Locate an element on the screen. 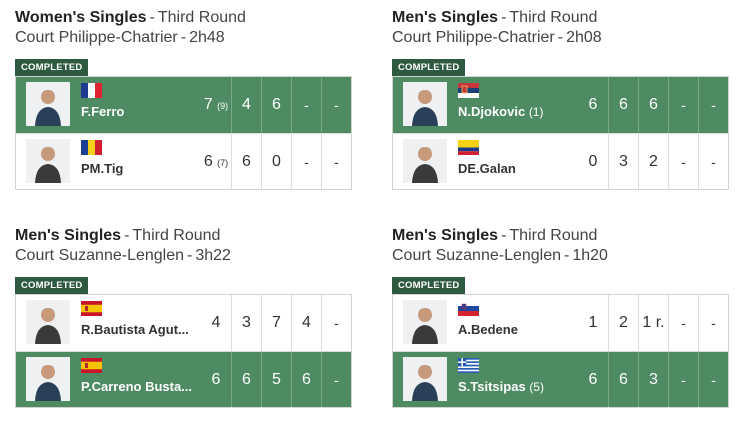 This screenshot has width=740, height=421. set-score-value: 1 r. is located at coordinates (653, 322).